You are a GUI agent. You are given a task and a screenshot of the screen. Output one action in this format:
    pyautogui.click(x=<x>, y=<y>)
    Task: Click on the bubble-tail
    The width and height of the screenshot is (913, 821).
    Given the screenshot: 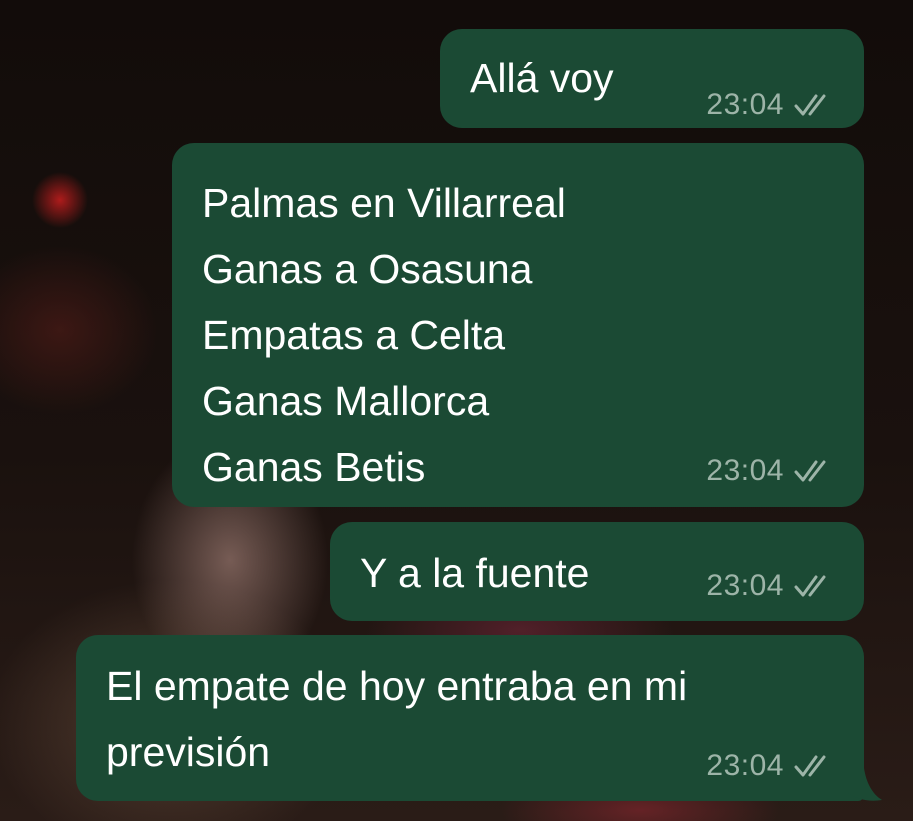 What is the action you would take?
    pyautogui.click(x=864, y=784)
    